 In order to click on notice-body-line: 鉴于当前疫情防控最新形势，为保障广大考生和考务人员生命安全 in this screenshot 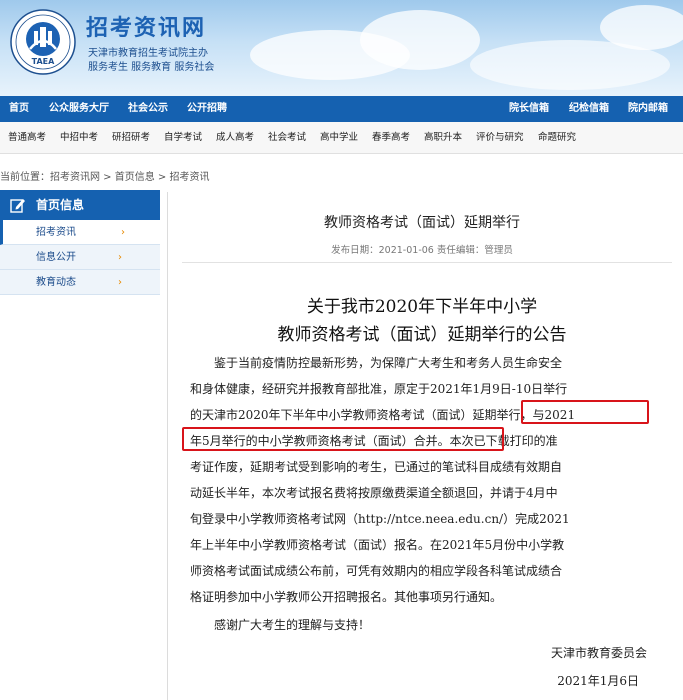, I will do `click(376, 363)`.